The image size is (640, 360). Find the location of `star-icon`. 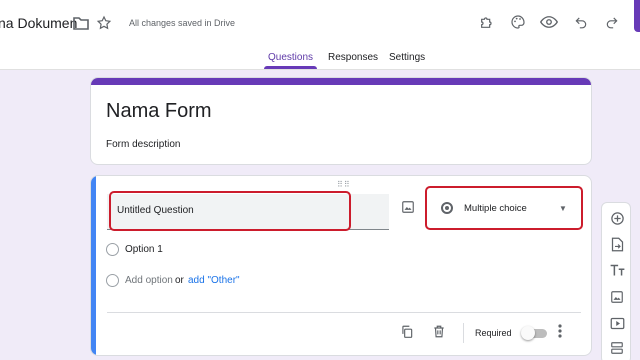

star-icon is located at coordinates (104, 23).